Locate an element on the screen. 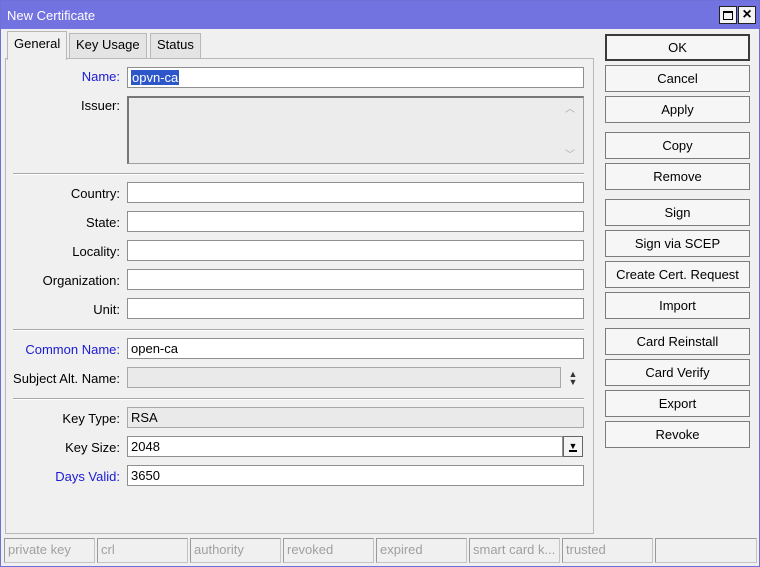  sign-button: Sign is located at coordinates (677, 212).